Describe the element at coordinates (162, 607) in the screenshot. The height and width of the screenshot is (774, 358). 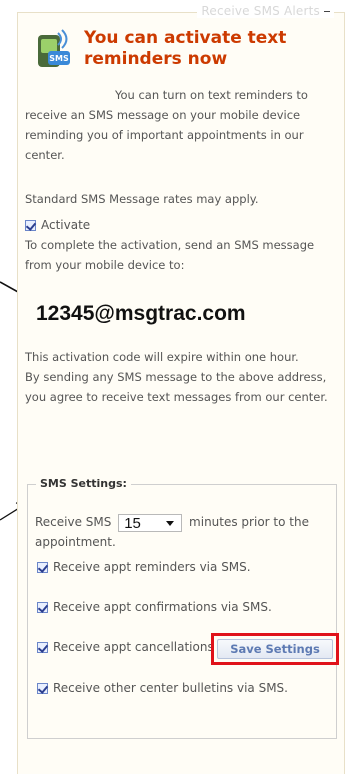
I see `option-label: Receive appt confirmations via SMS.` at that location.